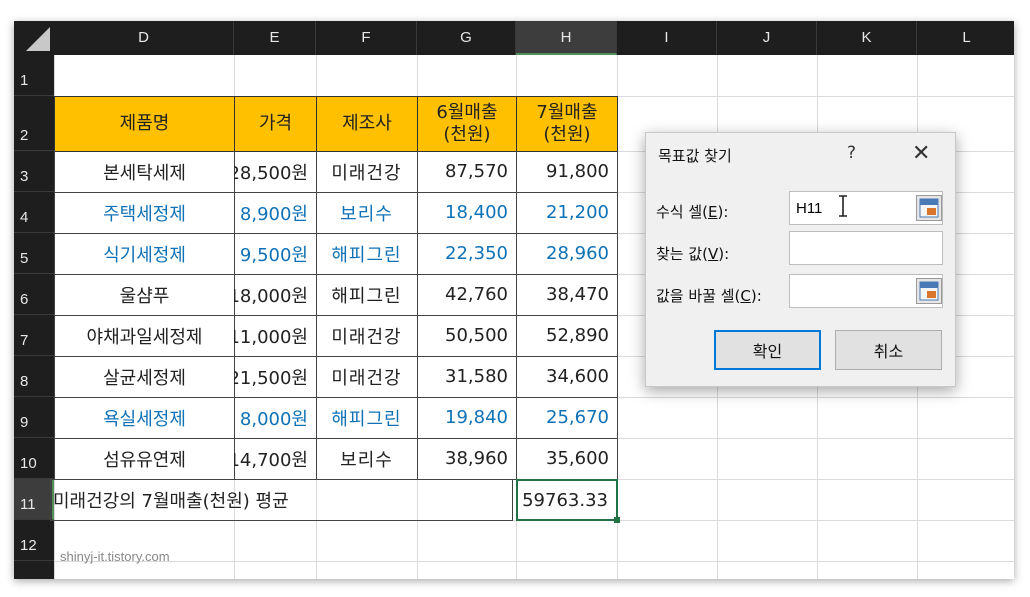 The height and width of the screenshot is (597, 1030). I want to click on column-header-k: K, so click(867, 38).